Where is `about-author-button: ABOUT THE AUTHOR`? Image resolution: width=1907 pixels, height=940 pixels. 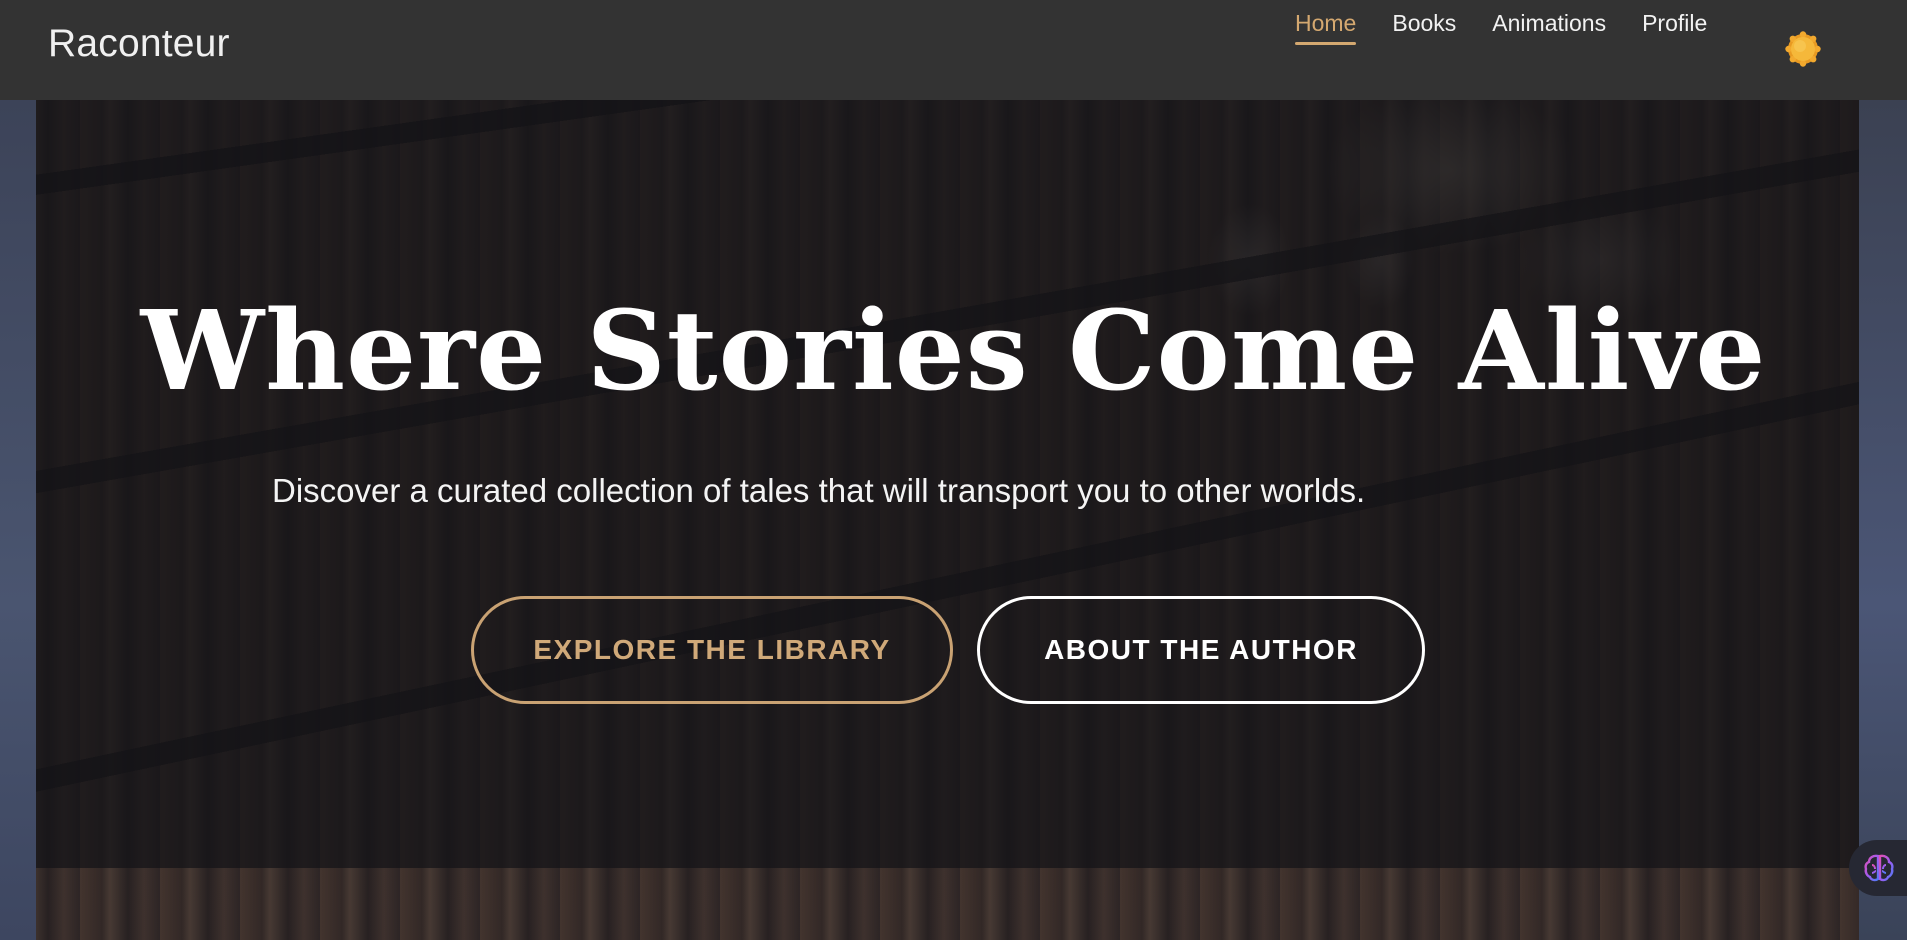 about-author-button: ABOUT THE AUTHOR is located at coordinates (1201, 650).